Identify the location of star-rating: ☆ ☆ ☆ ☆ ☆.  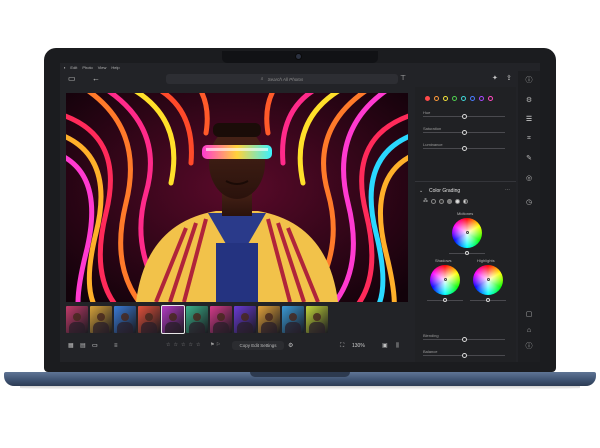
(183, 345).